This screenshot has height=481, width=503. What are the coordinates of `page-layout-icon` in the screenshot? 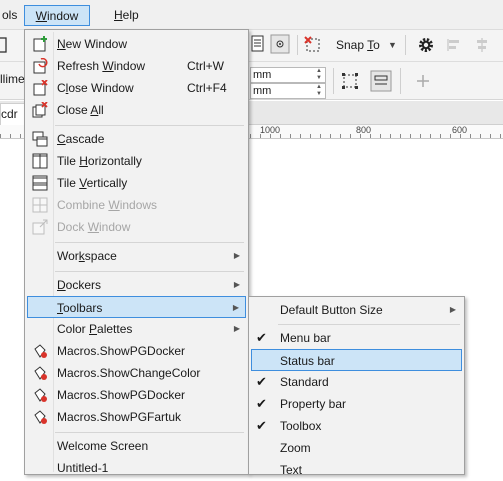 It's located at (258, 44).